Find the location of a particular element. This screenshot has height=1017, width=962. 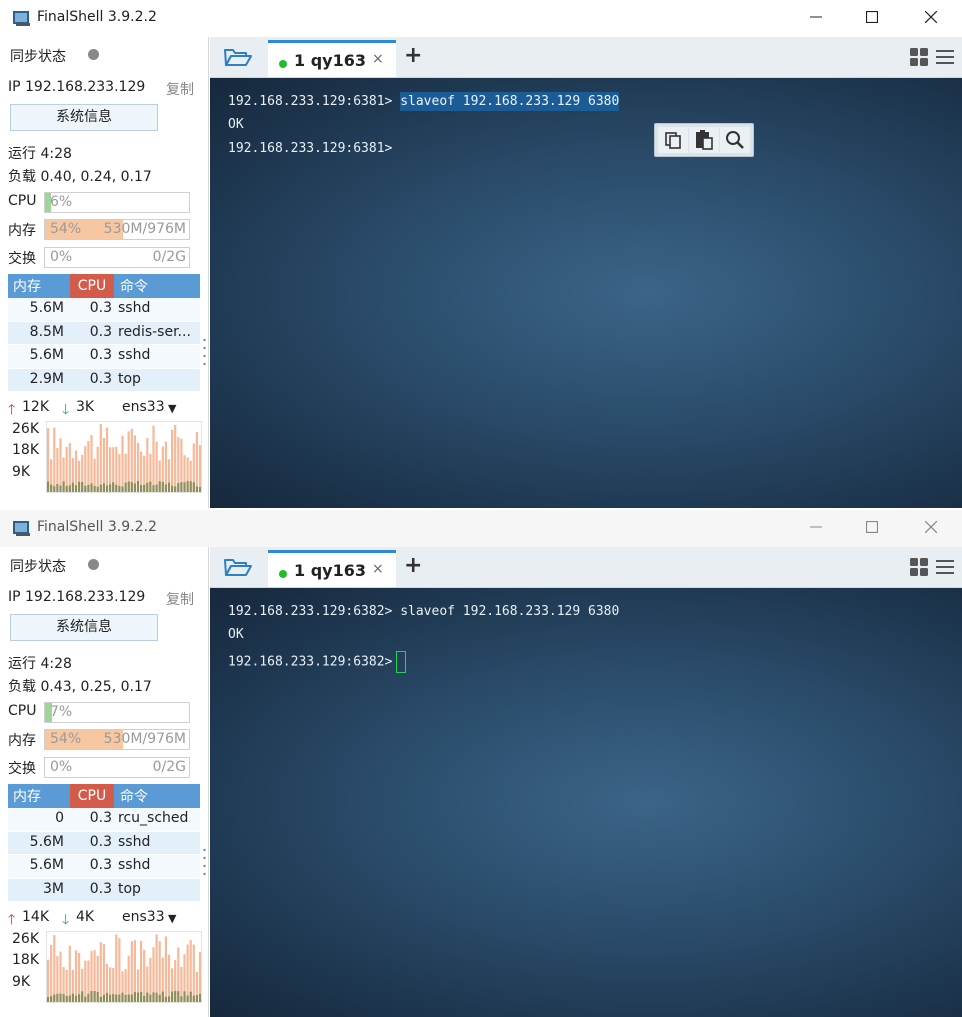

uptime: 运行 4:28 is located at coordinates (40, 664).